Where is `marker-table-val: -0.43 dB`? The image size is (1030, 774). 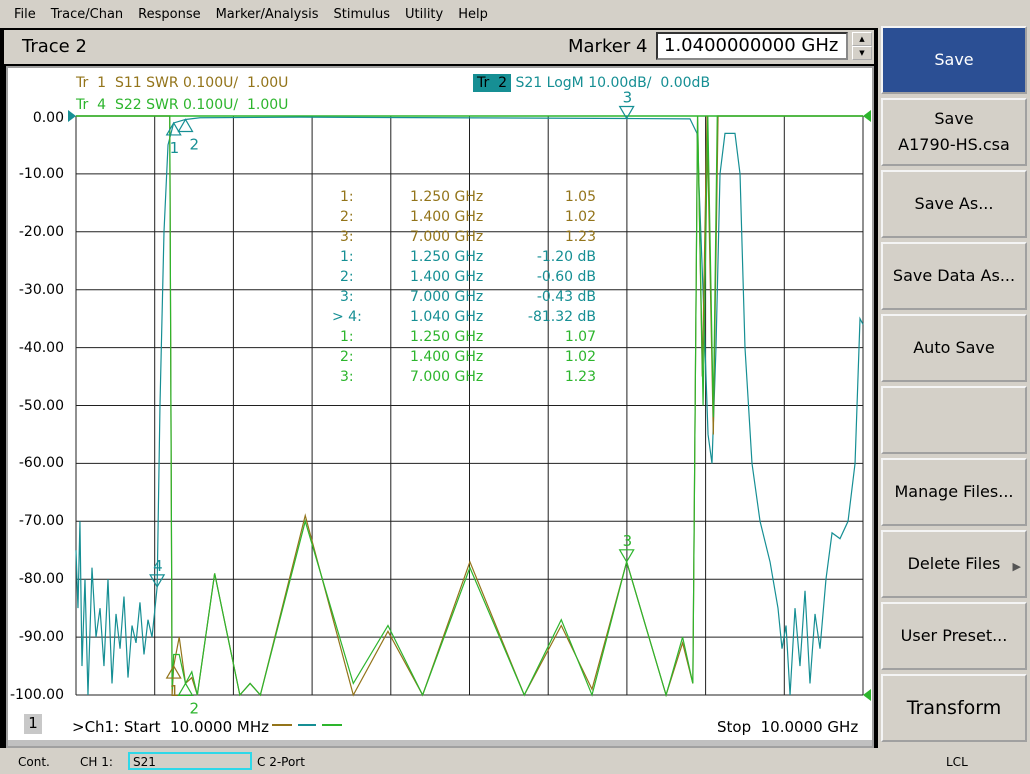
marker-table-val: -0.43 dB is located at coordinates (566, 297).